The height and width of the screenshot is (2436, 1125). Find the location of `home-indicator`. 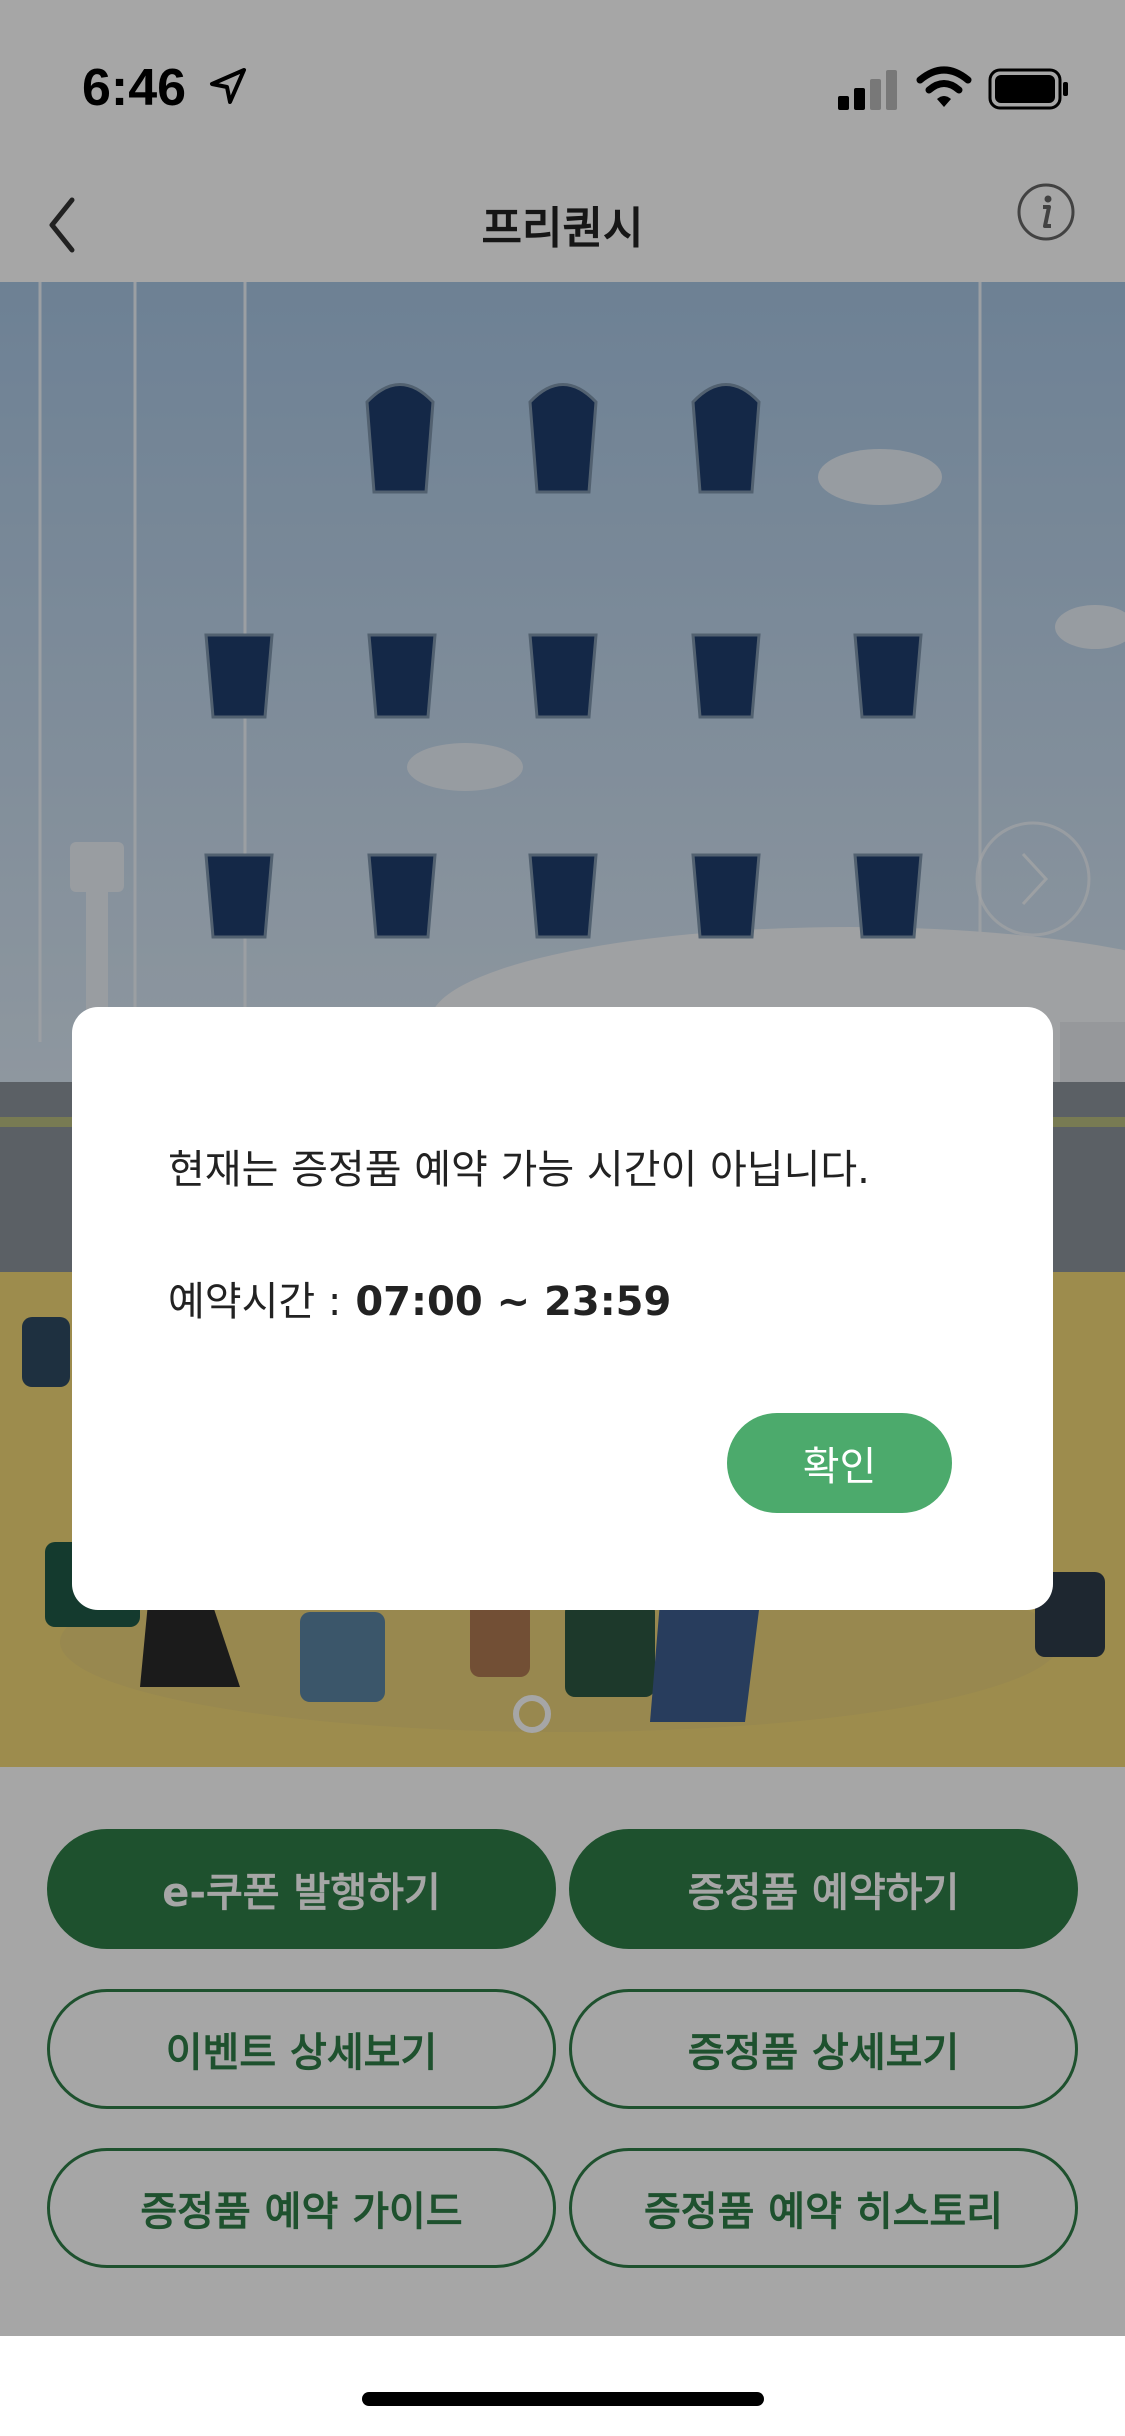

home-indicator is located at coordinates (563, 2399).